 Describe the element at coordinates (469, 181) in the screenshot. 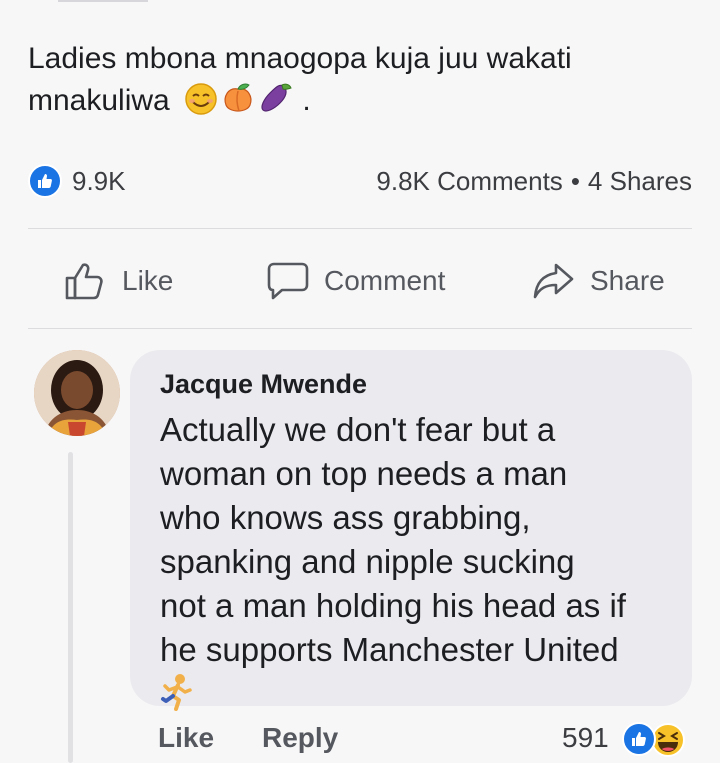

I see `comments-count: 9.8K Comments` at that location.